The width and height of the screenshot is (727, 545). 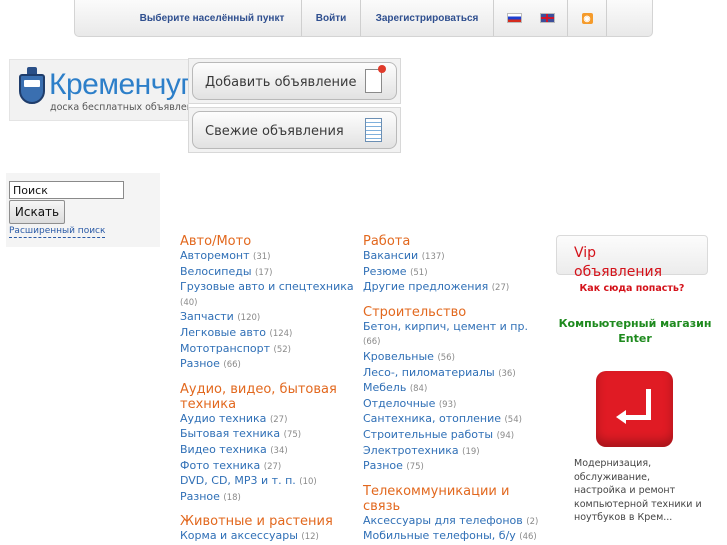 What do you see at coordinates (270, 451) in the screenshot?
I see `category-link: Видео техника (34)` at bounding box center [270, 451].